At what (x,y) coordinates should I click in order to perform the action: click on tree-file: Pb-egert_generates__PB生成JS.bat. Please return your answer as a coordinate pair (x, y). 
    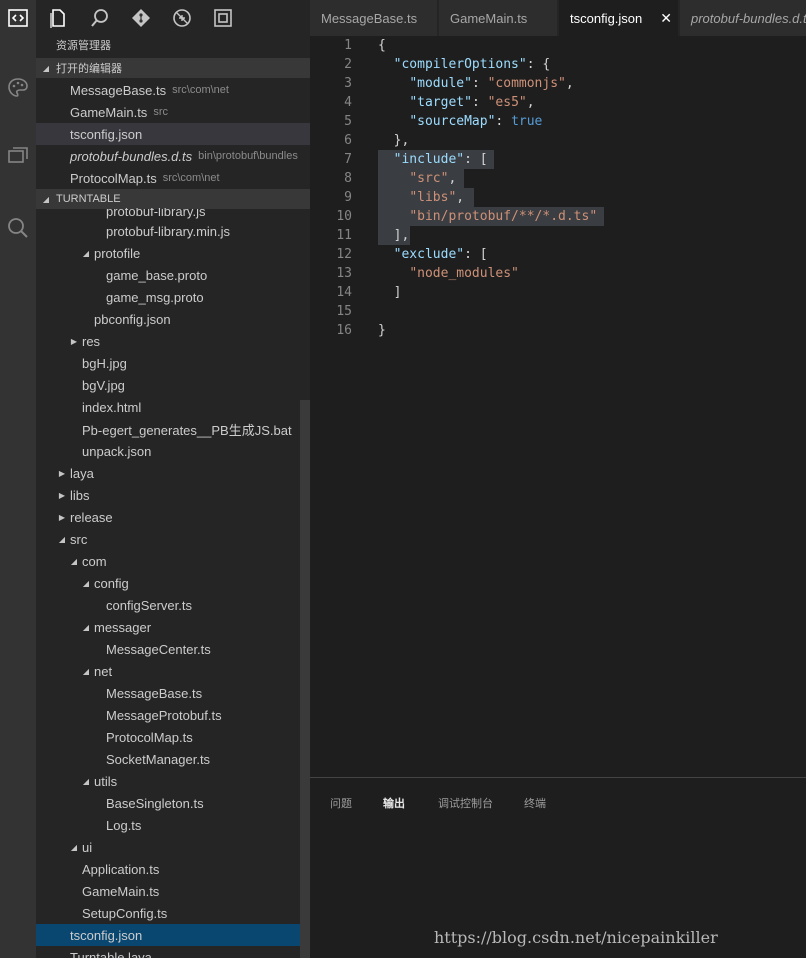
    Looking at the image, I should click on (173, 429).